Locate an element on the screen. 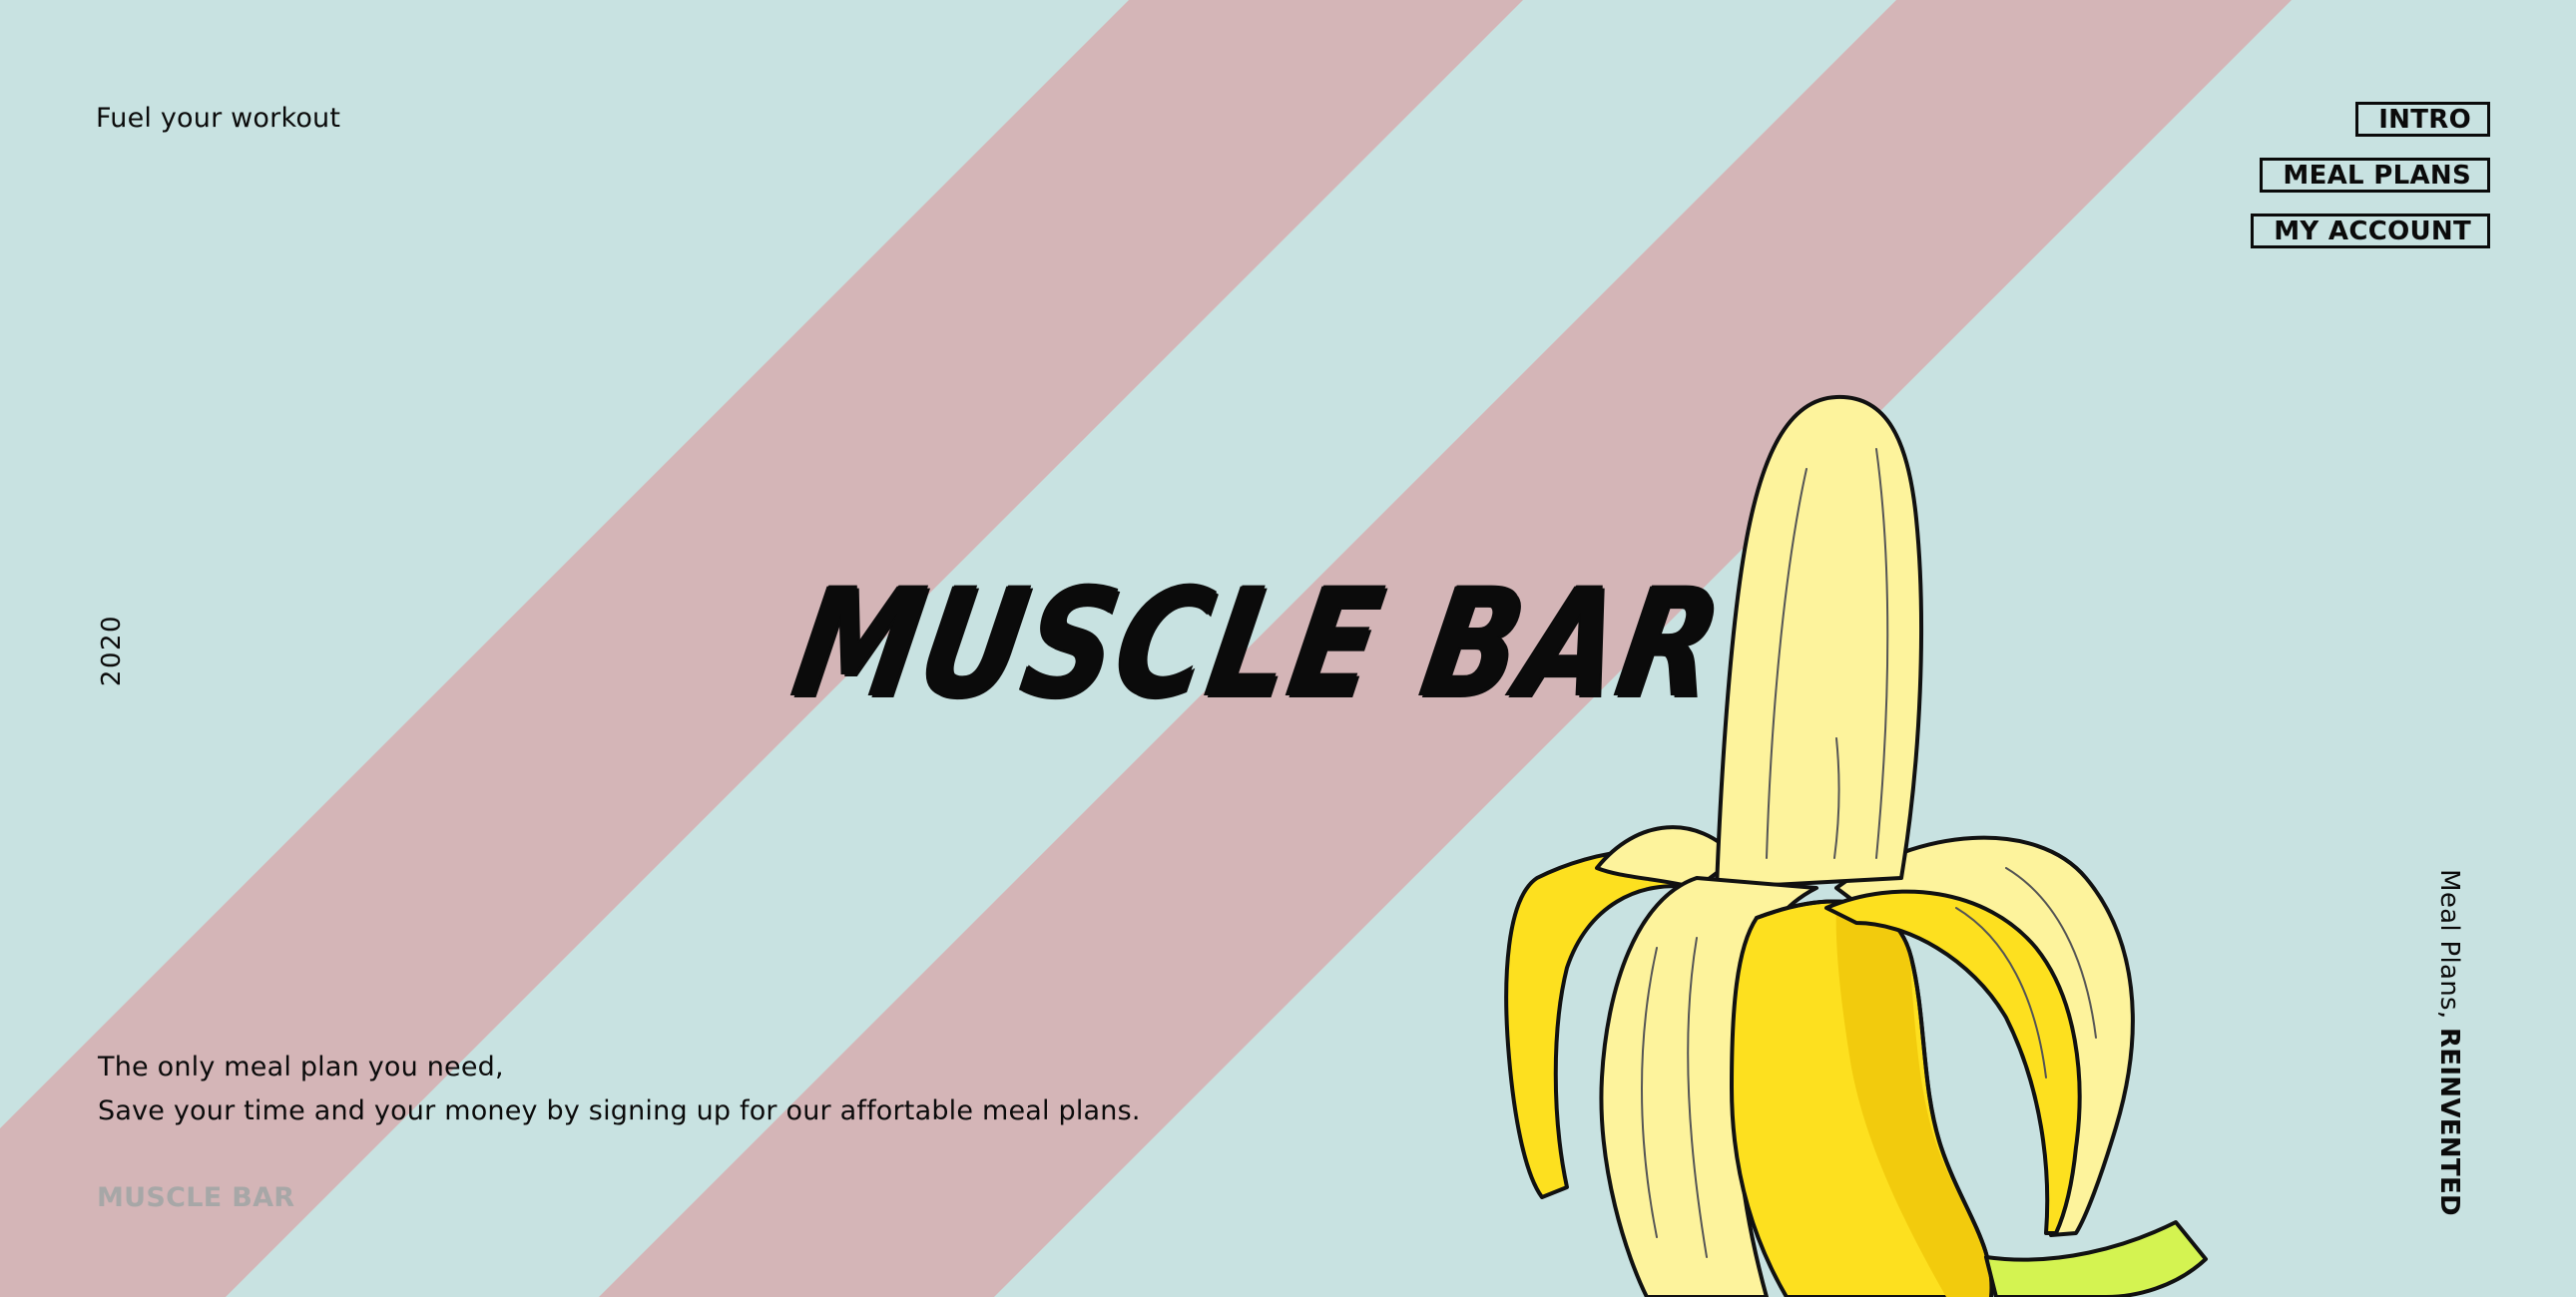 The width and height of the screenshot is (2576, 1297). nav-intro-link: INTRO is located at coordinates (2422, 119).